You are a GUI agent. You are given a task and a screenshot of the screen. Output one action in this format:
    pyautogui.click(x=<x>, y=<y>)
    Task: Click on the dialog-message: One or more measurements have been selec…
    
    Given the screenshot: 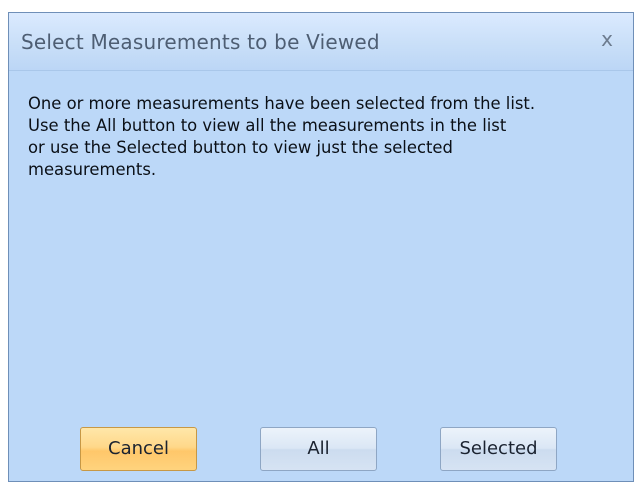 What is the action you would take?
    pyautogui.click(x=282, y=136)
    